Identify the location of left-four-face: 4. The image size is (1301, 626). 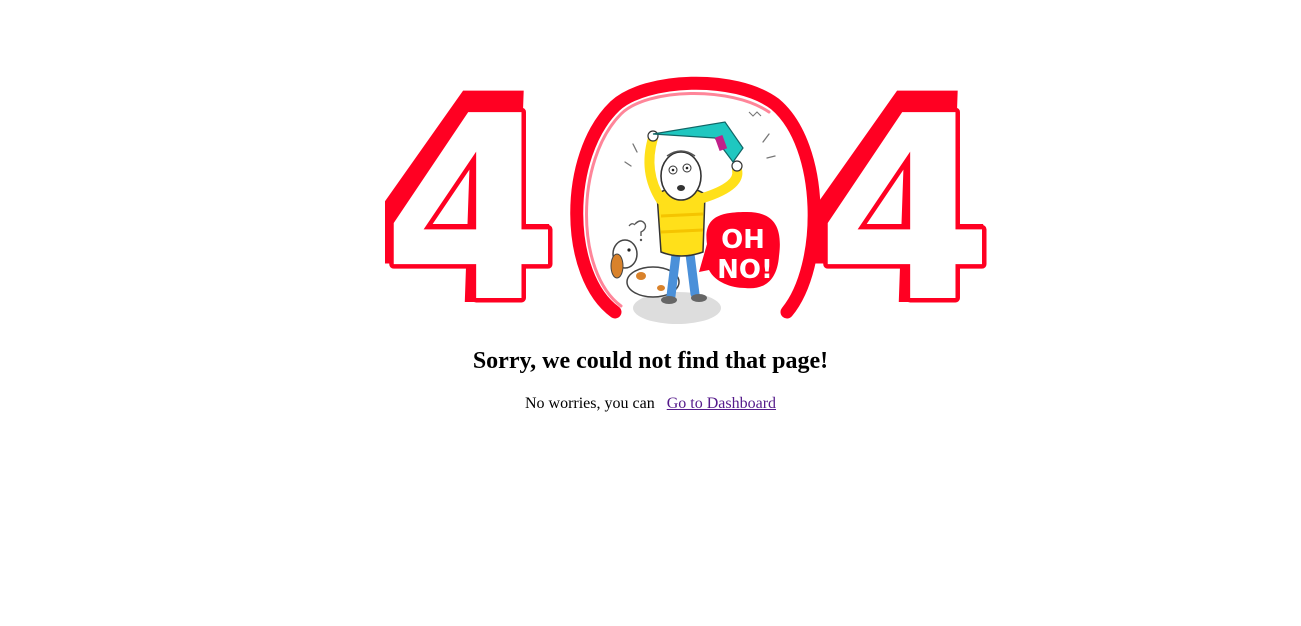
(472, 204).